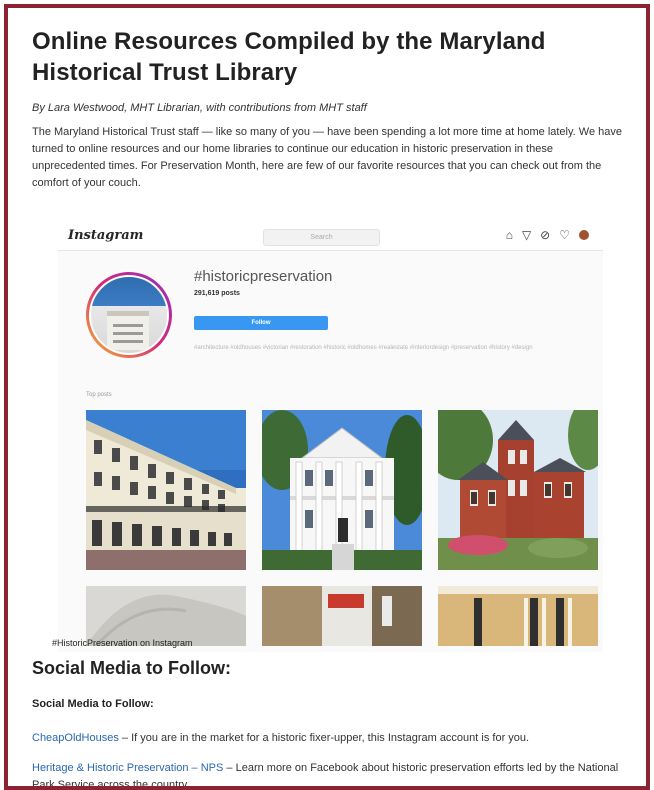 Image resolution: width=654 pixels, height=790 pixels. I want to click on post-tile-vault, so click(166, 616).